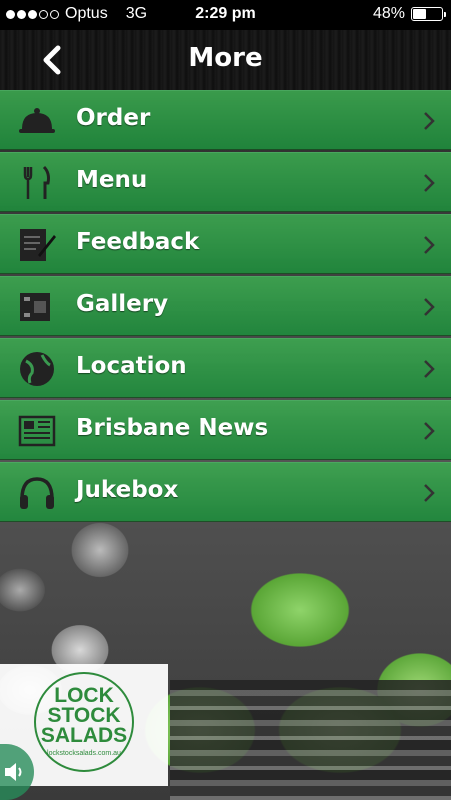  Describe the element at coordinates (138, 242) in the screenshot. I see `menu-item-label: Feedback` at that location.